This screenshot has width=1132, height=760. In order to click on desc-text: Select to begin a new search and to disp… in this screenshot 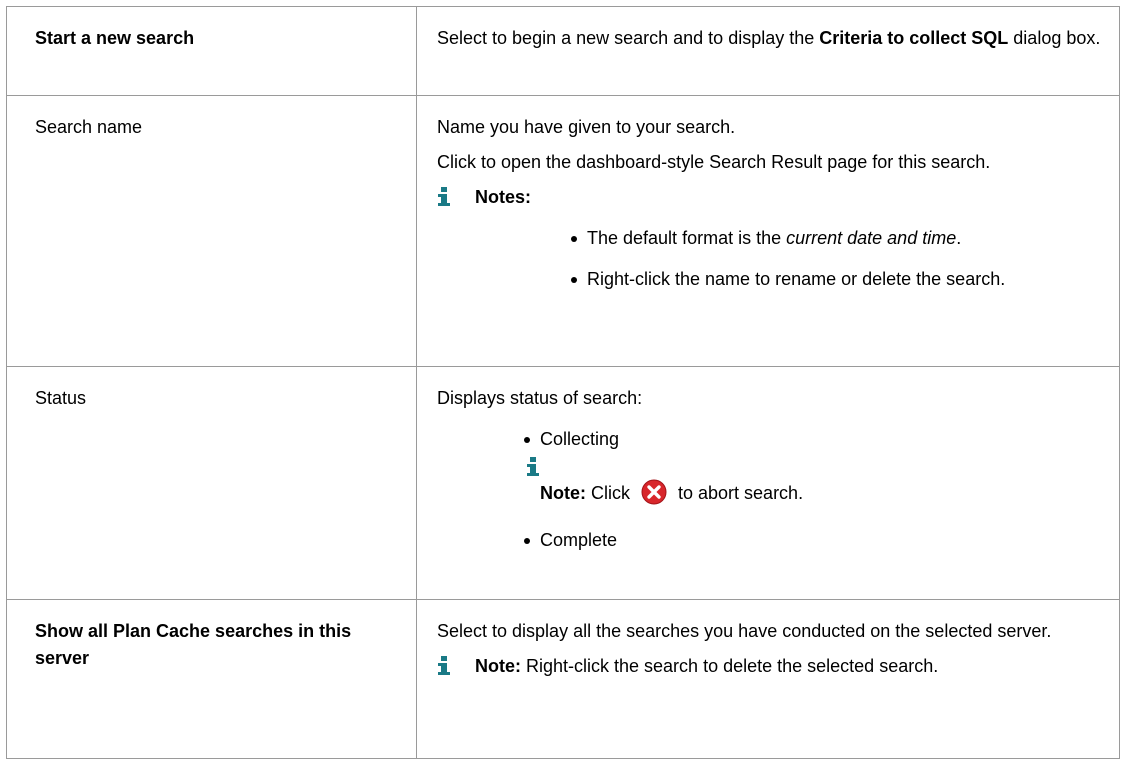, I will do `click(628, 38)`.